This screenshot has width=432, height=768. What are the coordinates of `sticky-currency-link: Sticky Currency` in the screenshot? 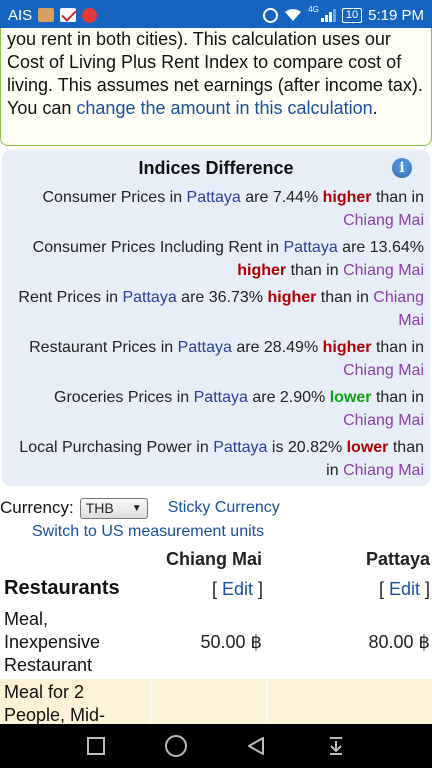 It's located at (224, 508).